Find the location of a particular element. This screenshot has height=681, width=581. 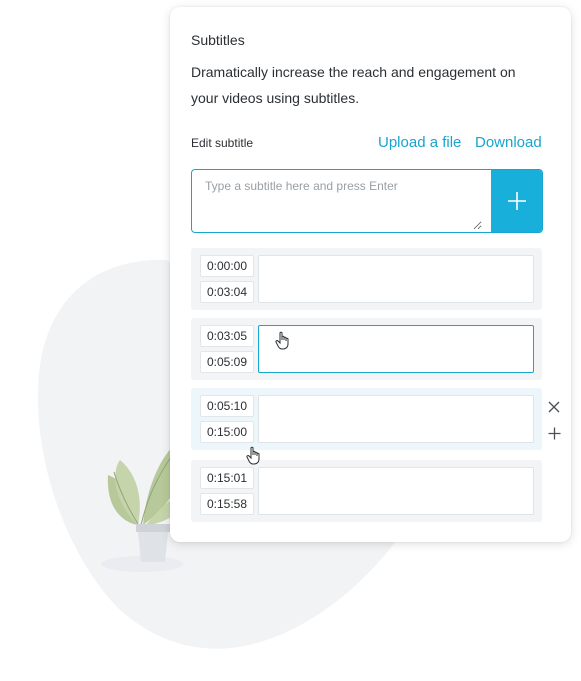

subtitle-row: 0:15:01 0:15:58 is located at coordinates (366, 491).